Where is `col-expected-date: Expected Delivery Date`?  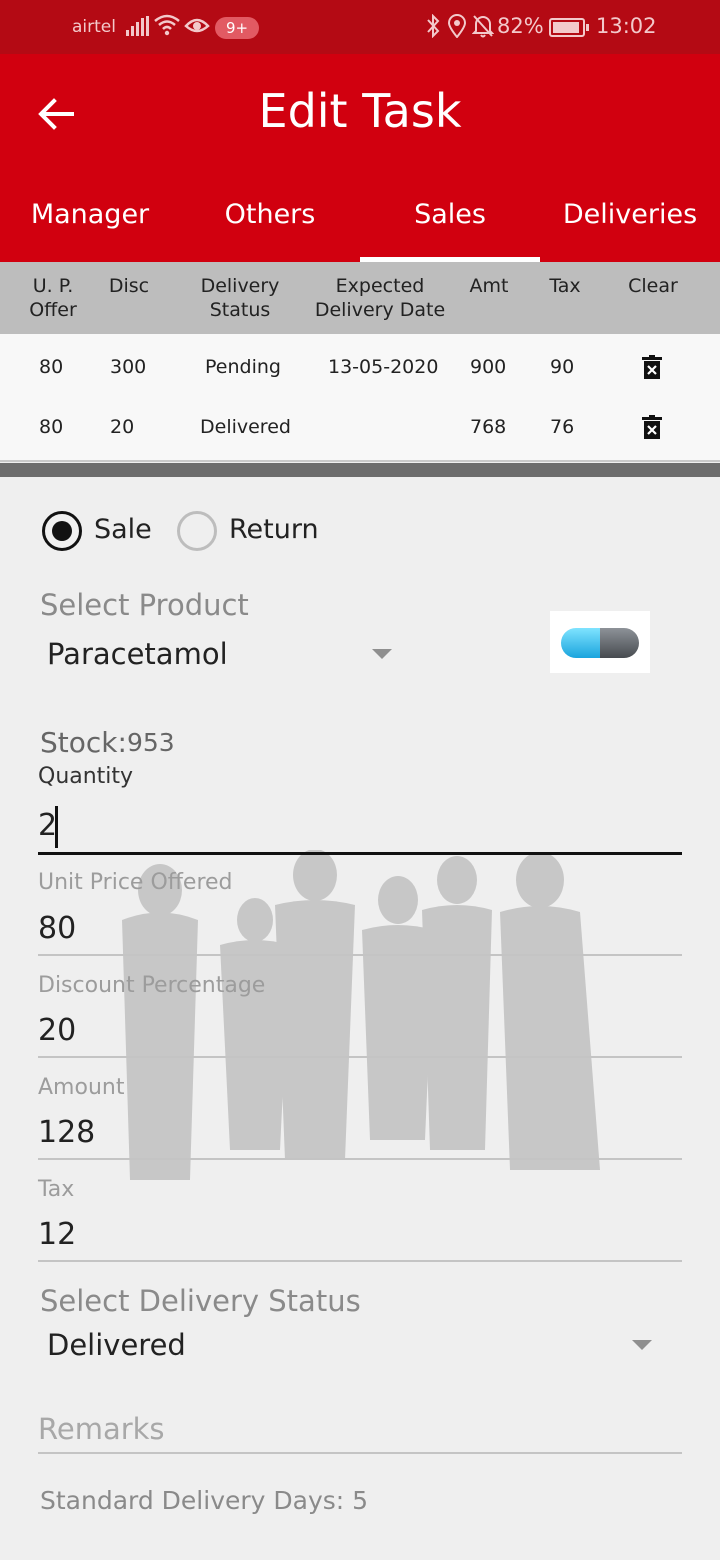
col-expected-date: Expected Delivery Date is located at coordinates (380, 298).